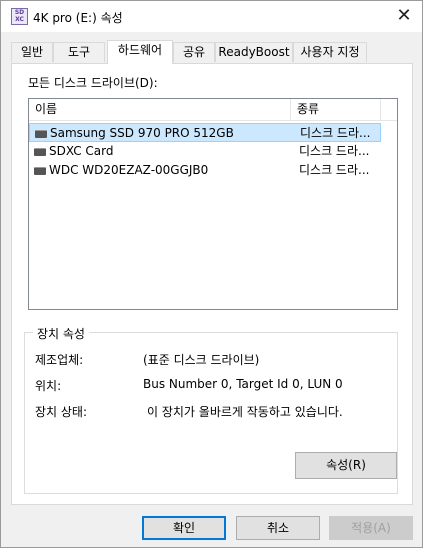  Describe the element at coordinates (278, 528) in the screenshot. I see `cancel-button: 취소` at that location.